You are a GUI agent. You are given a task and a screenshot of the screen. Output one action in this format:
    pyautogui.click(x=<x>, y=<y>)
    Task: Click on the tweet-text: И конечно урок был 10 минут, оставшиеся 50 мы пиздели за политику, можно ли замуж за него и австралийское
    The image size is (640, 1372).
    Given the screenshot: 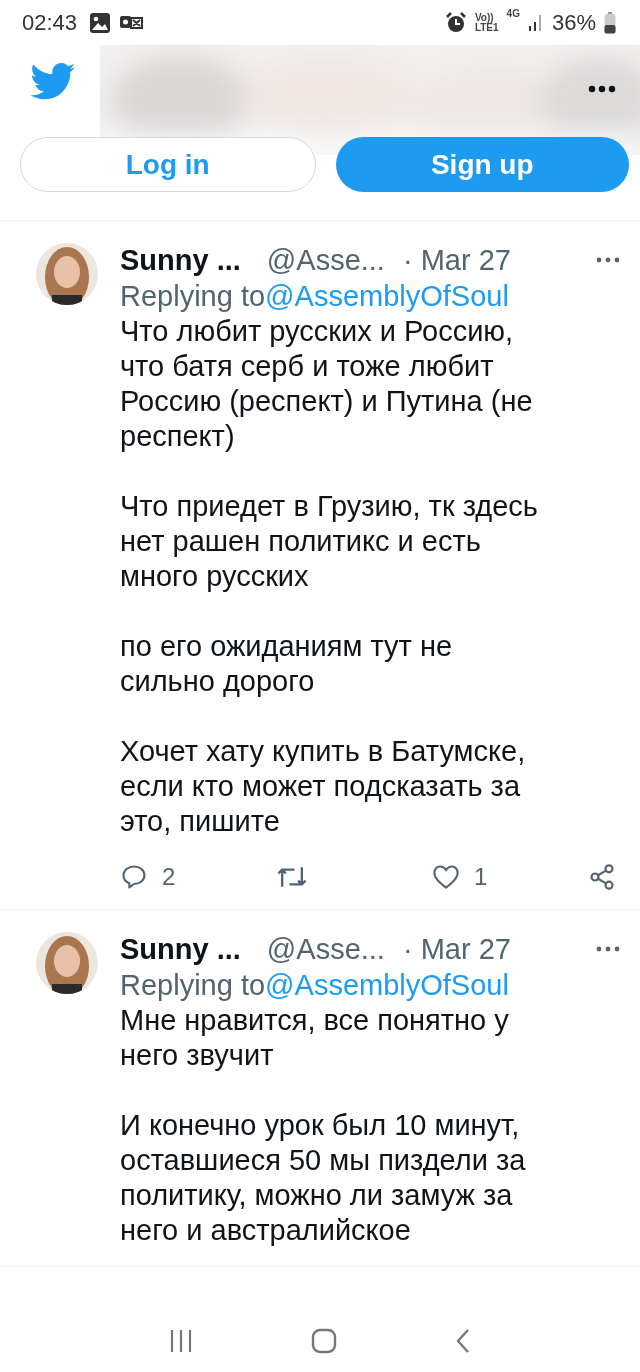 What is the action you would take?
    pyautogui.click(x=323, y=1178)
    